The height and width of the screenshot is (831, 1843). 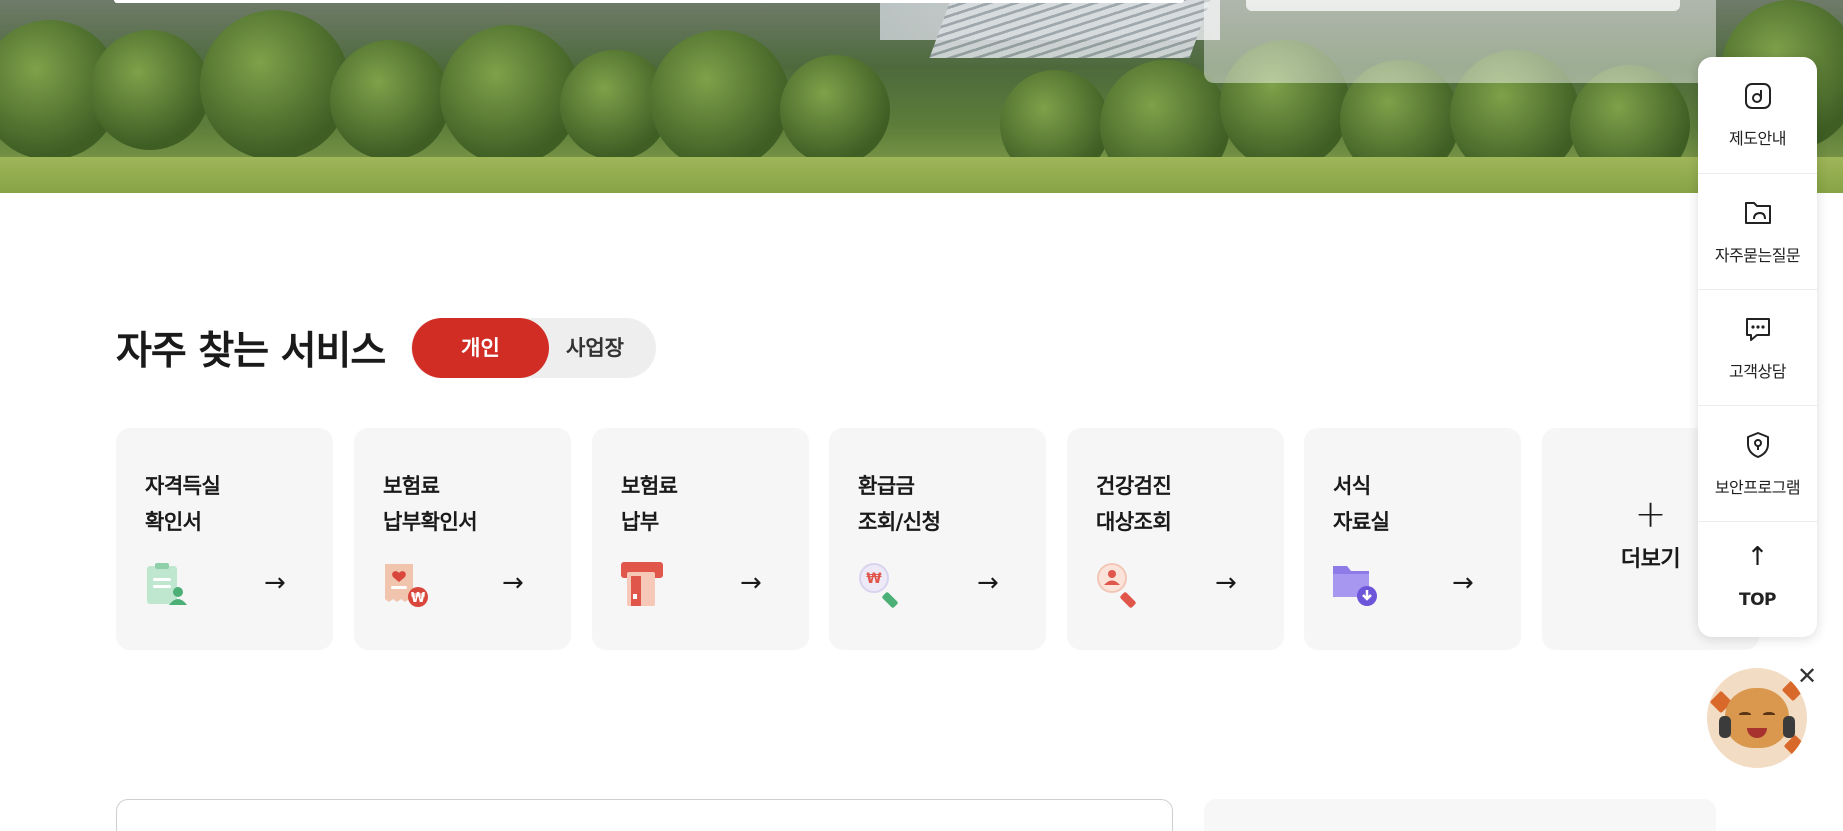 I want to click on quick-item-label: 보안프로그램, so click(x=1757, y=487).